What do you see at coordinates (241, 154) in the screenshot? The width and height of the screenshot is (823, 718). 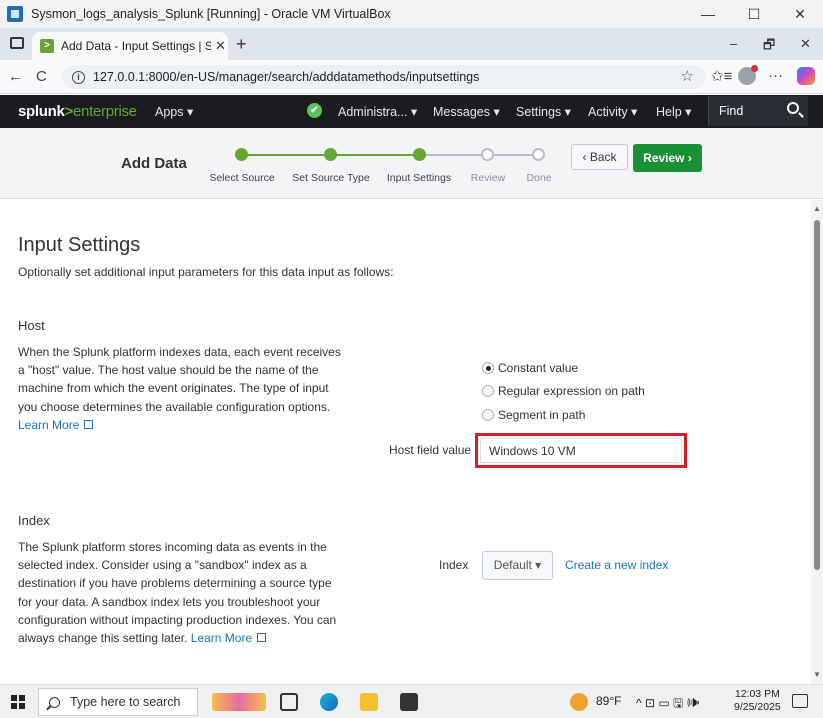 I see `step-dot-select-source` at bounding box center [241, 154].